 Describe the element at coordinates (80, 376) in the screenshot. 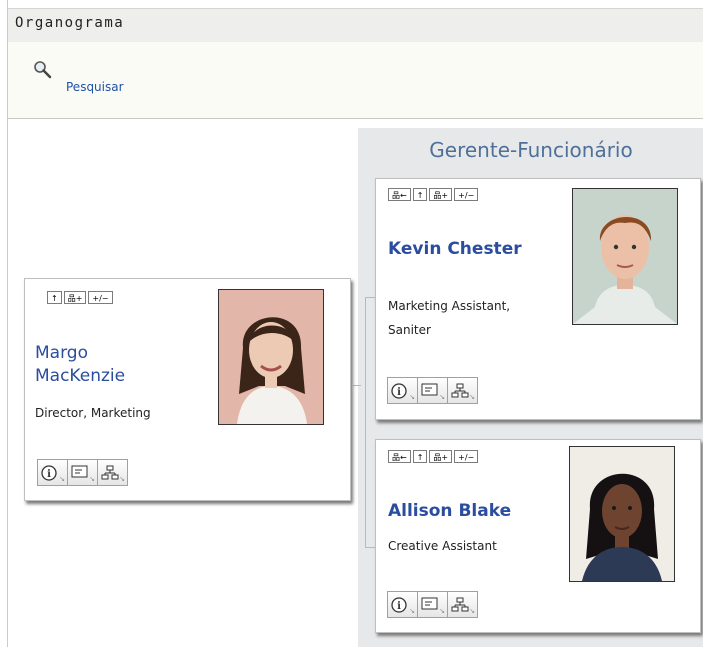

I see `manager-name-line2: MacKenzie` at that location.